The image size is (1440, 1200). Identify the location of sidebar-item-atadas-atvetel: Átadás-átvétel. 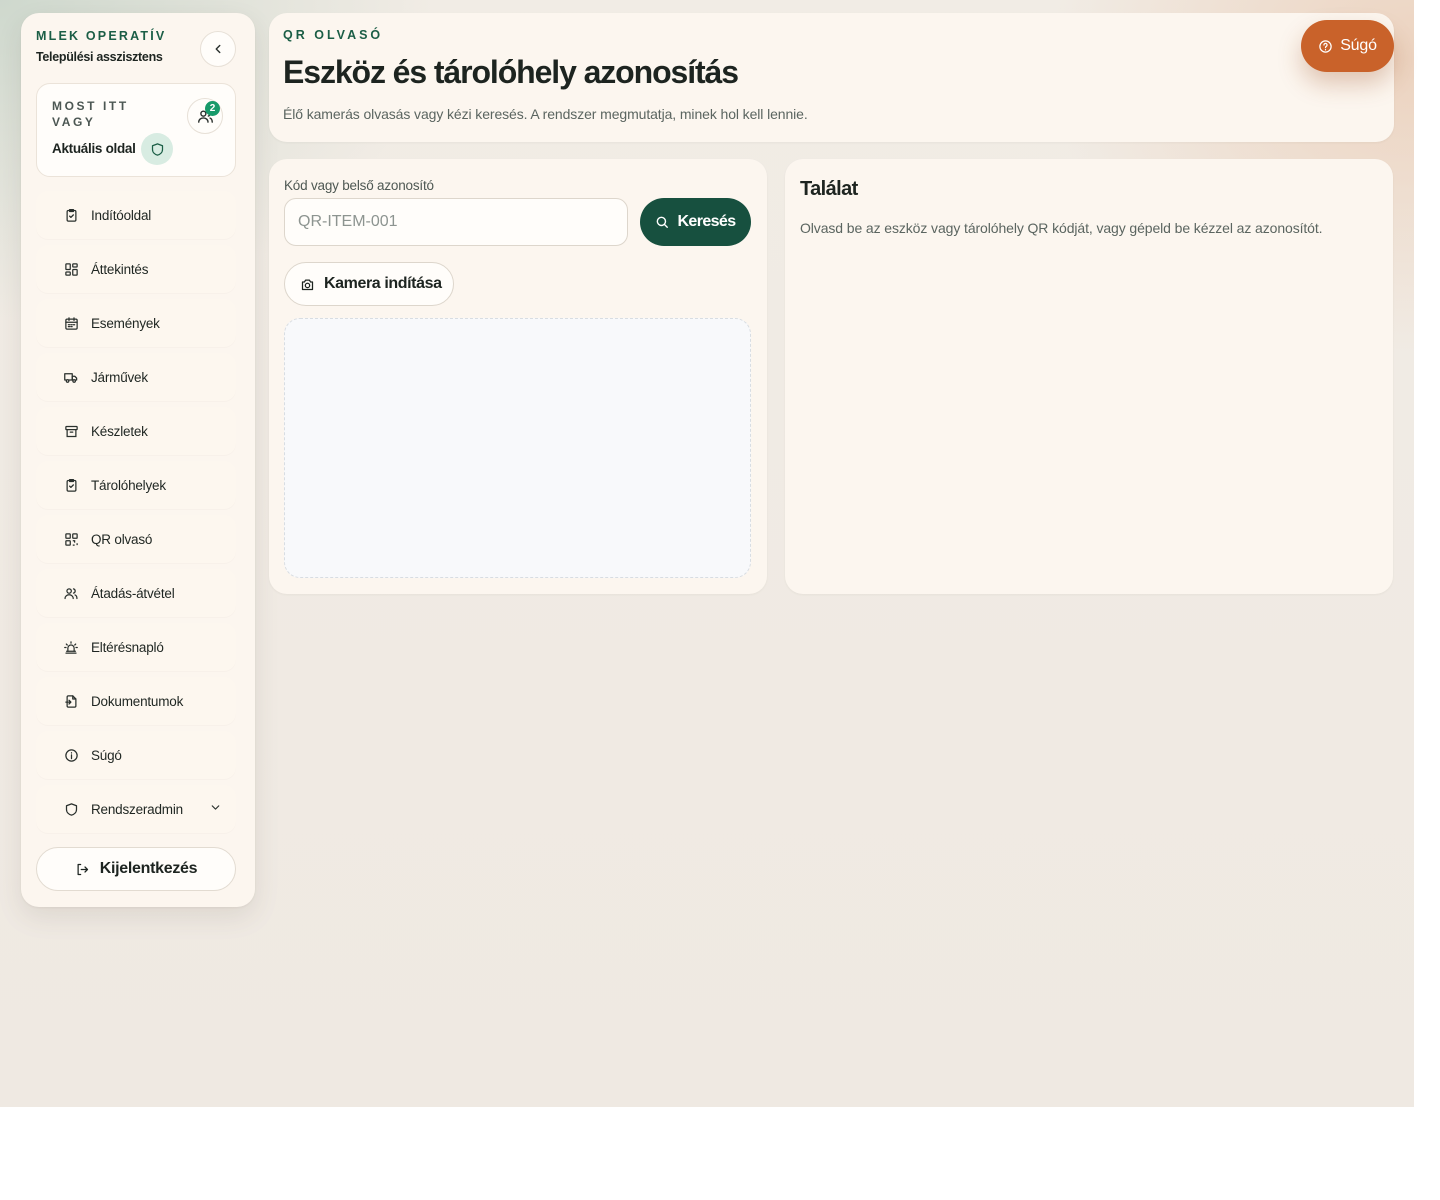
(136, 593).